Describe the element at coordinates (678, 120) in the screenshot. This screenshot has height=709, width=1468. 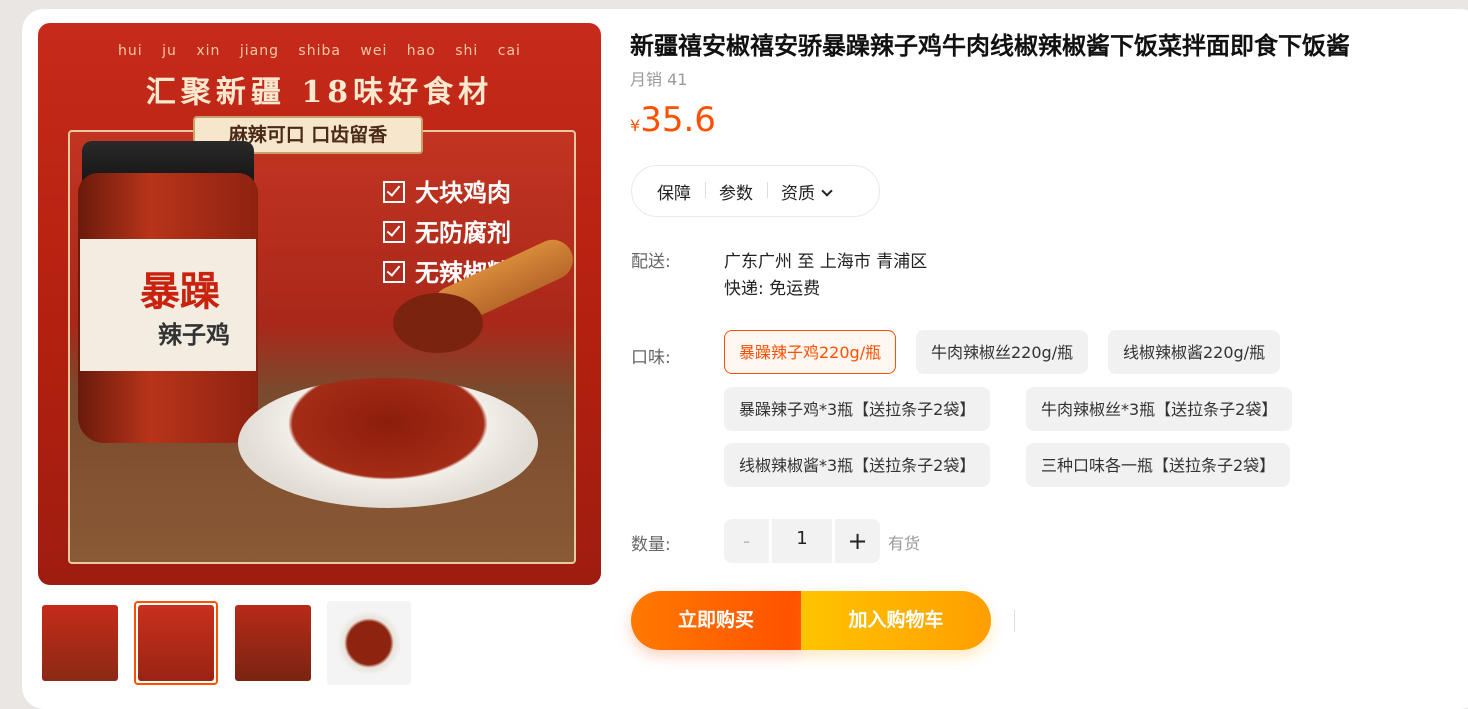
I see `price-value: 35.6` at that location.